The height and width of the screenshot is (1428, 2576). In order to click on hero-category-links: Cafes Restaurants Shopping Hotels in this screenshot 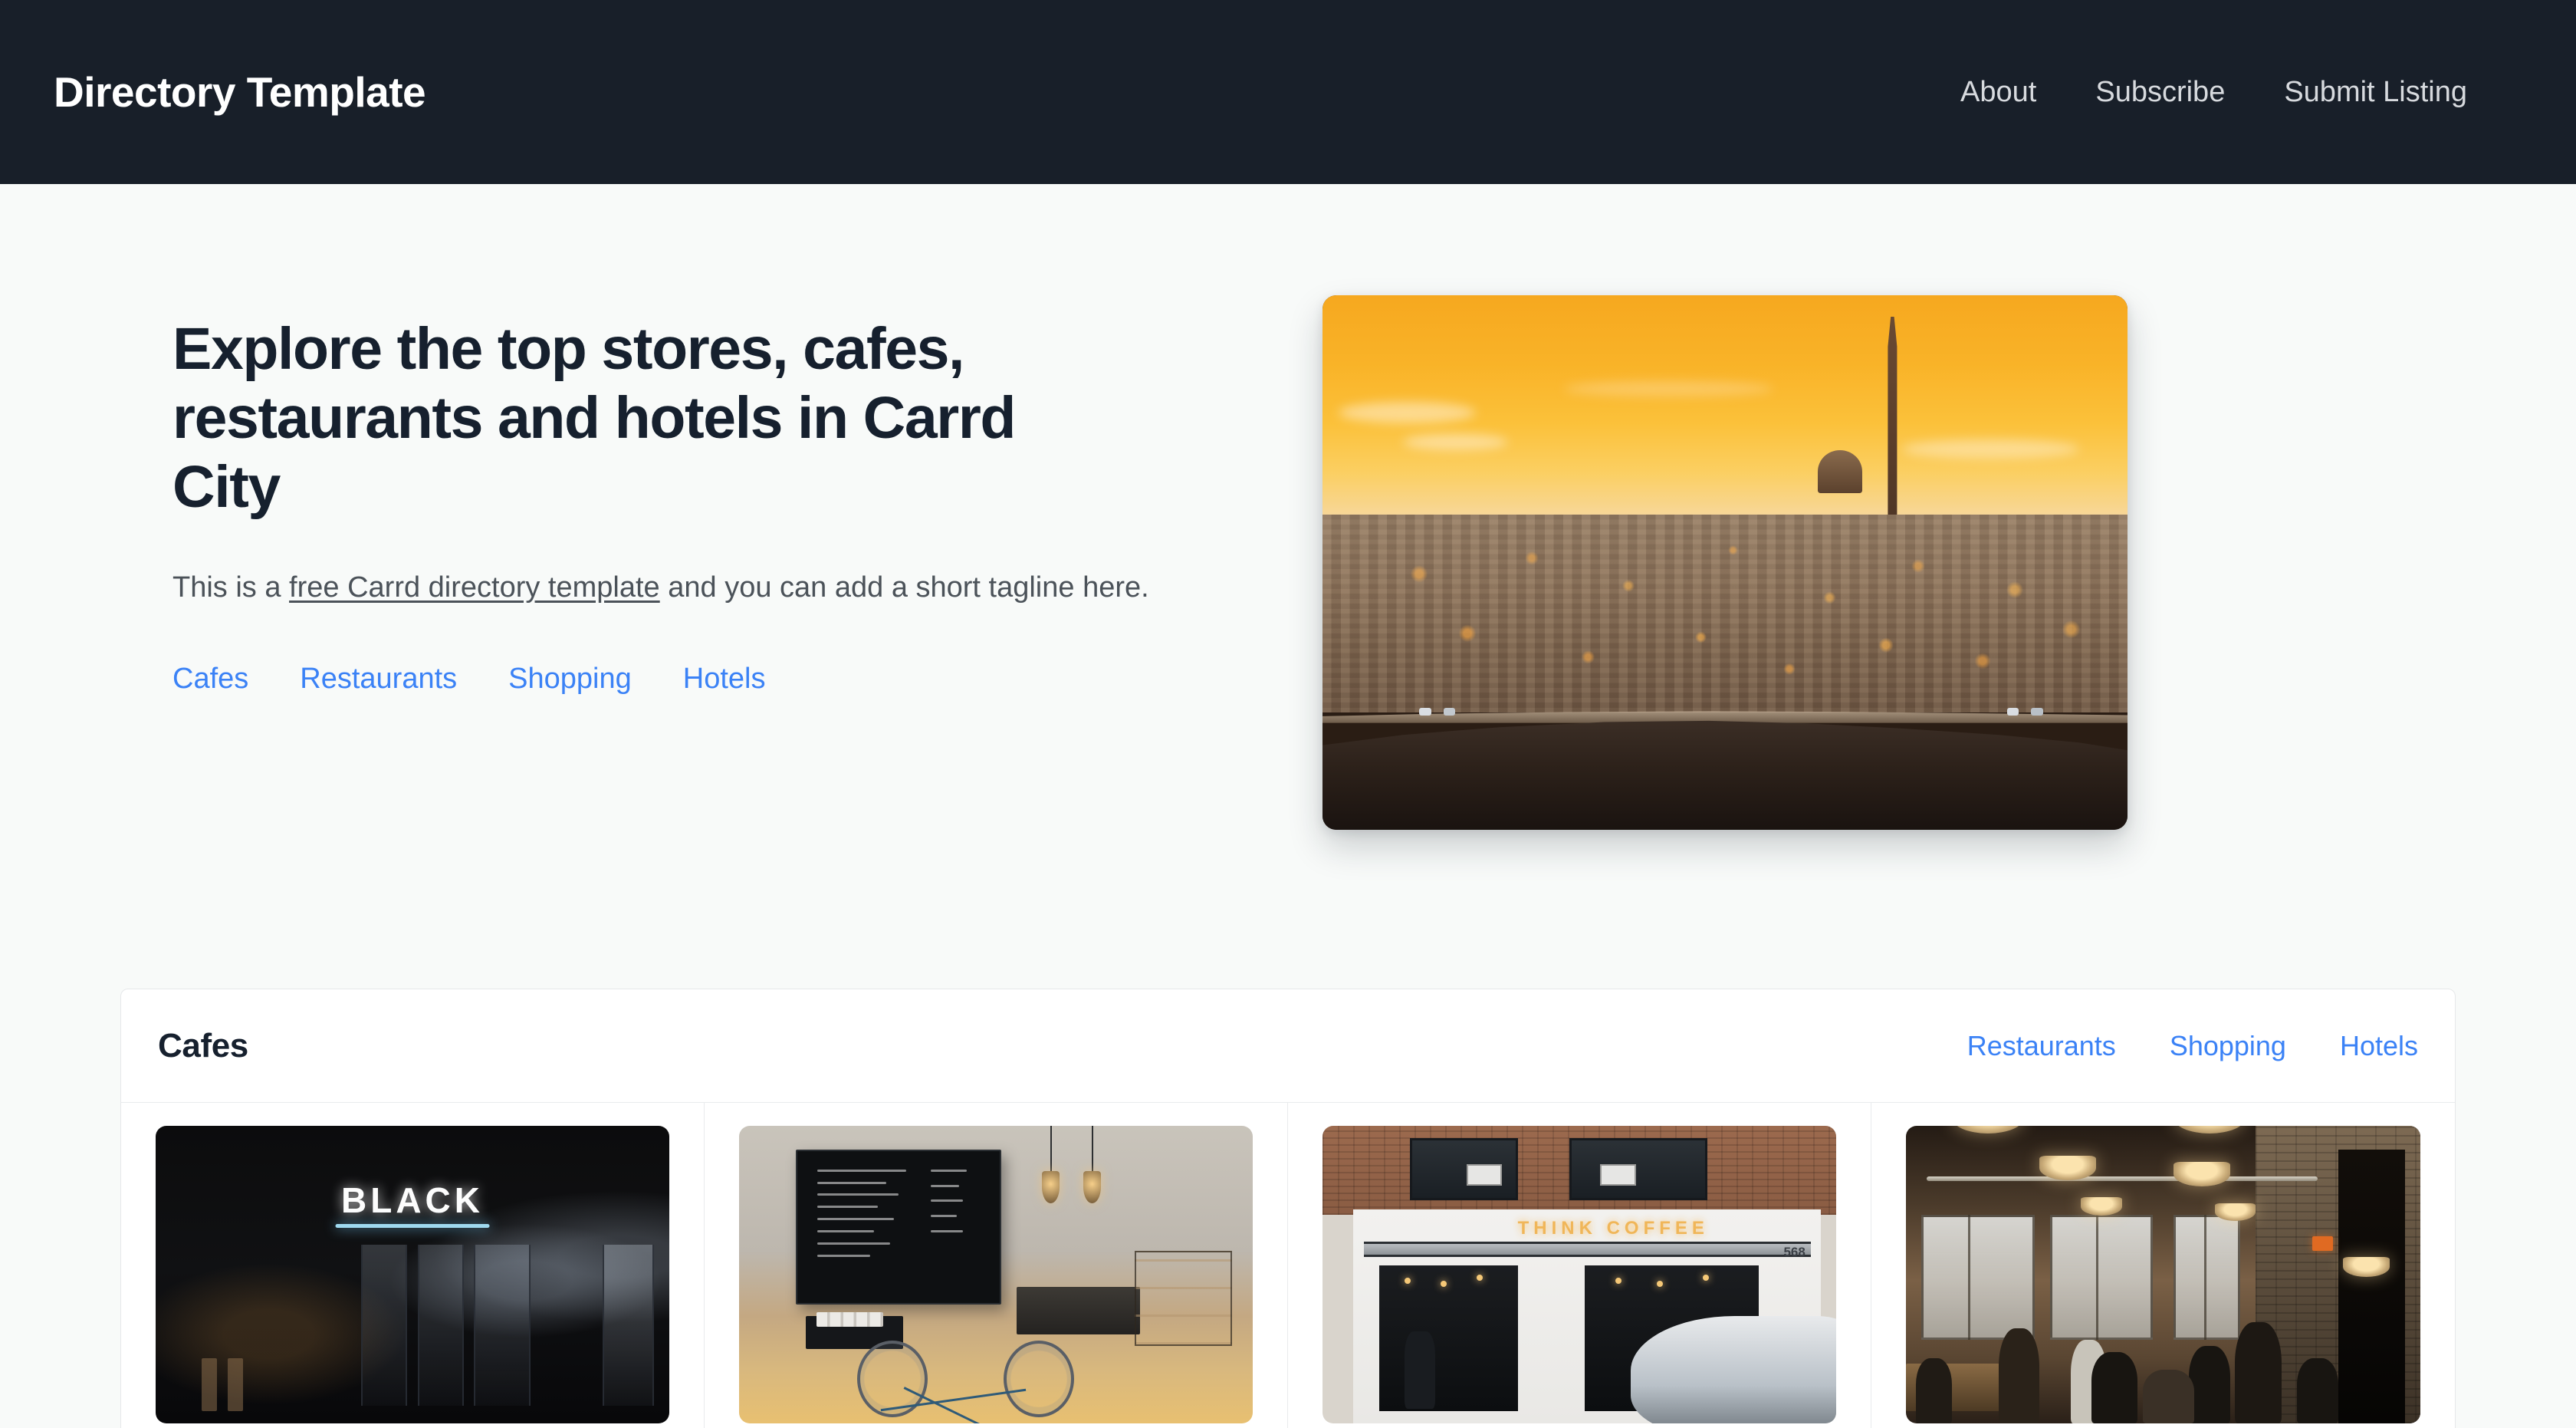, I will do `click(740, 679)`.